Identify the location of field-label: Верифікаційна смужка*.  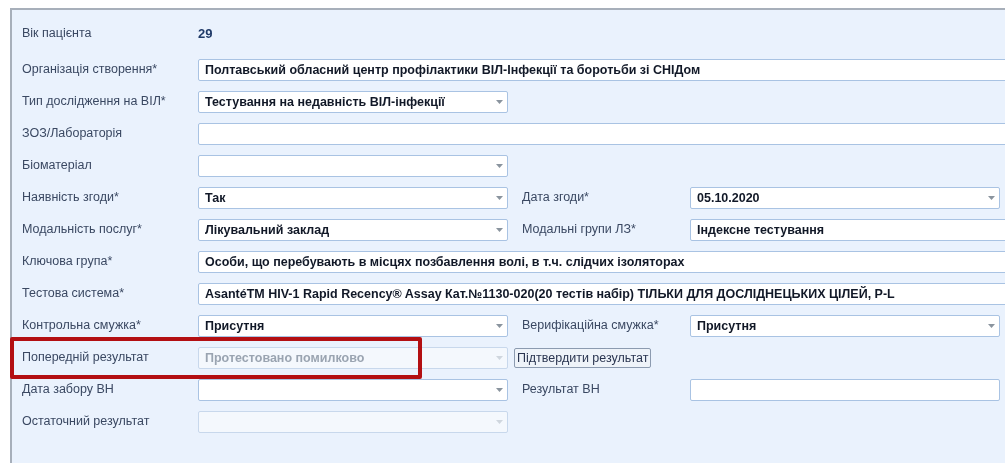
(591, 325).